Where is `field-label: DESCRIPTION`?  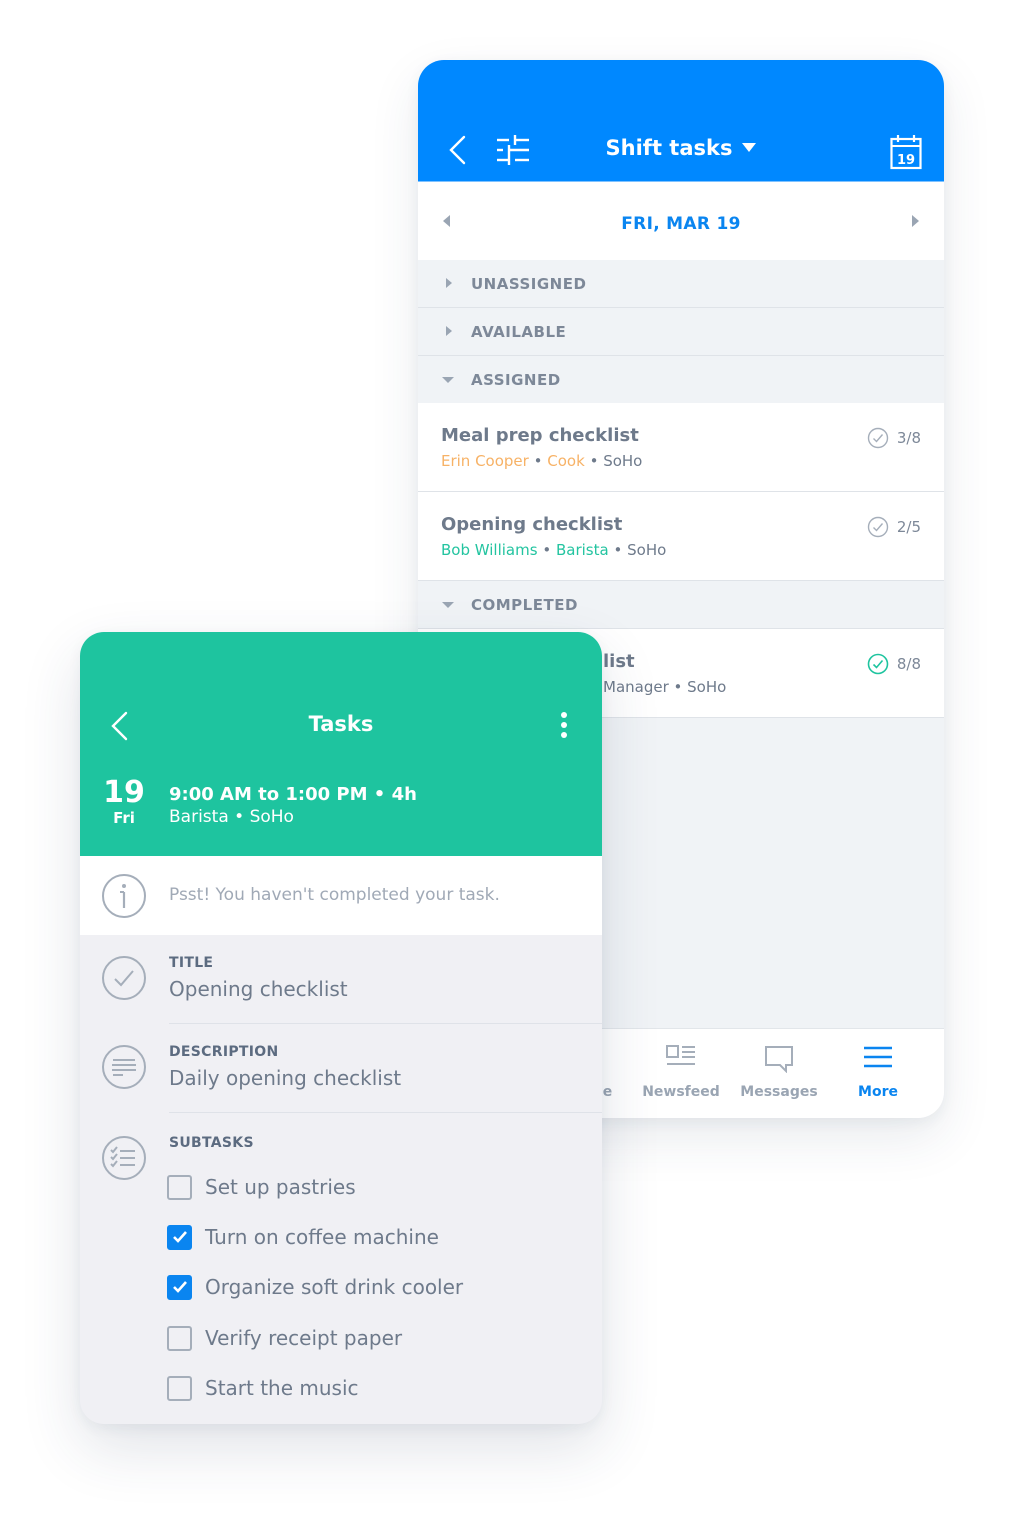
field-label: DESCRIPTION is located at coordinates (224, 1052).